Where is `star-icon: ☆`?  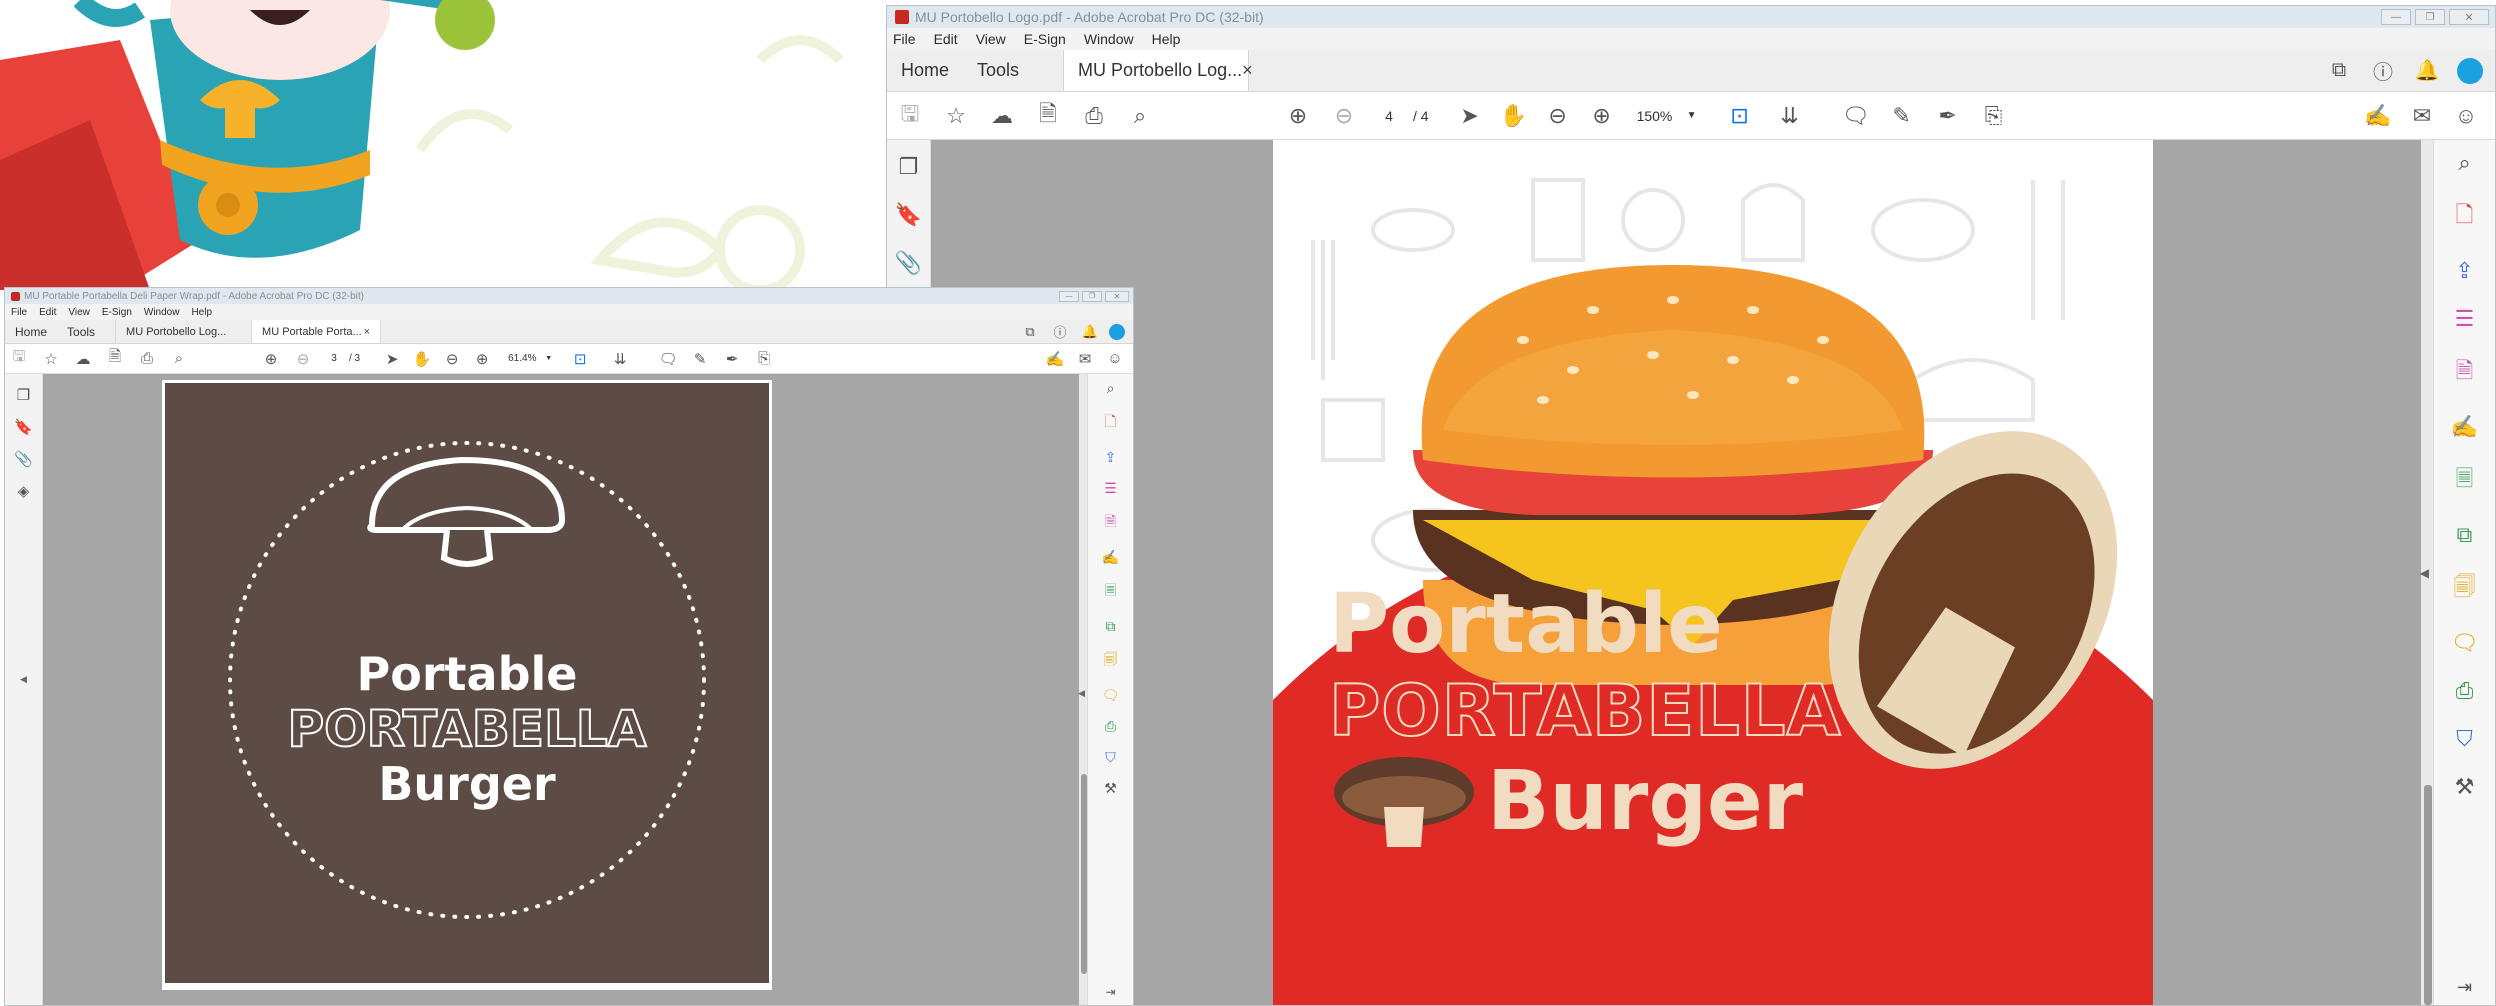 star-icon: ☆ is located at coordinates (956, 116).